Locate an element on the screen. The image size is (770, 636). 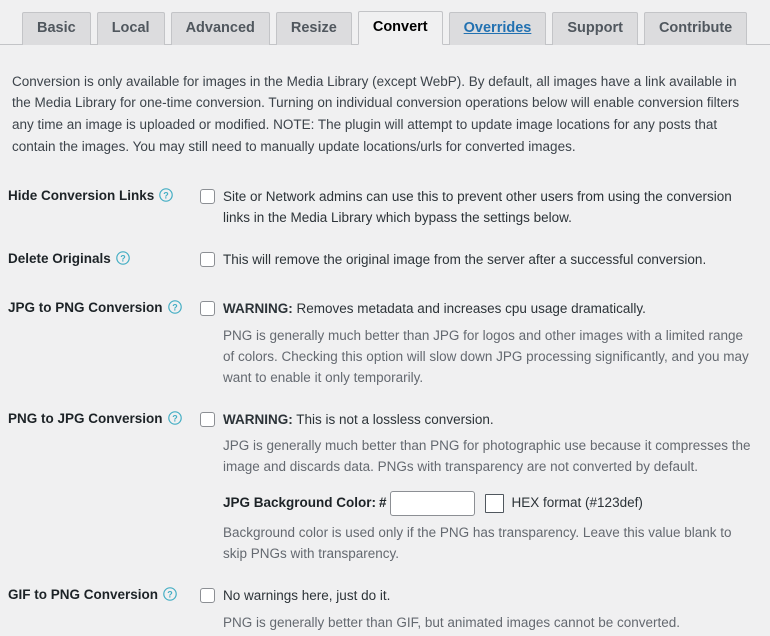
hash-prefix: # is located at coordinates (383, 503).